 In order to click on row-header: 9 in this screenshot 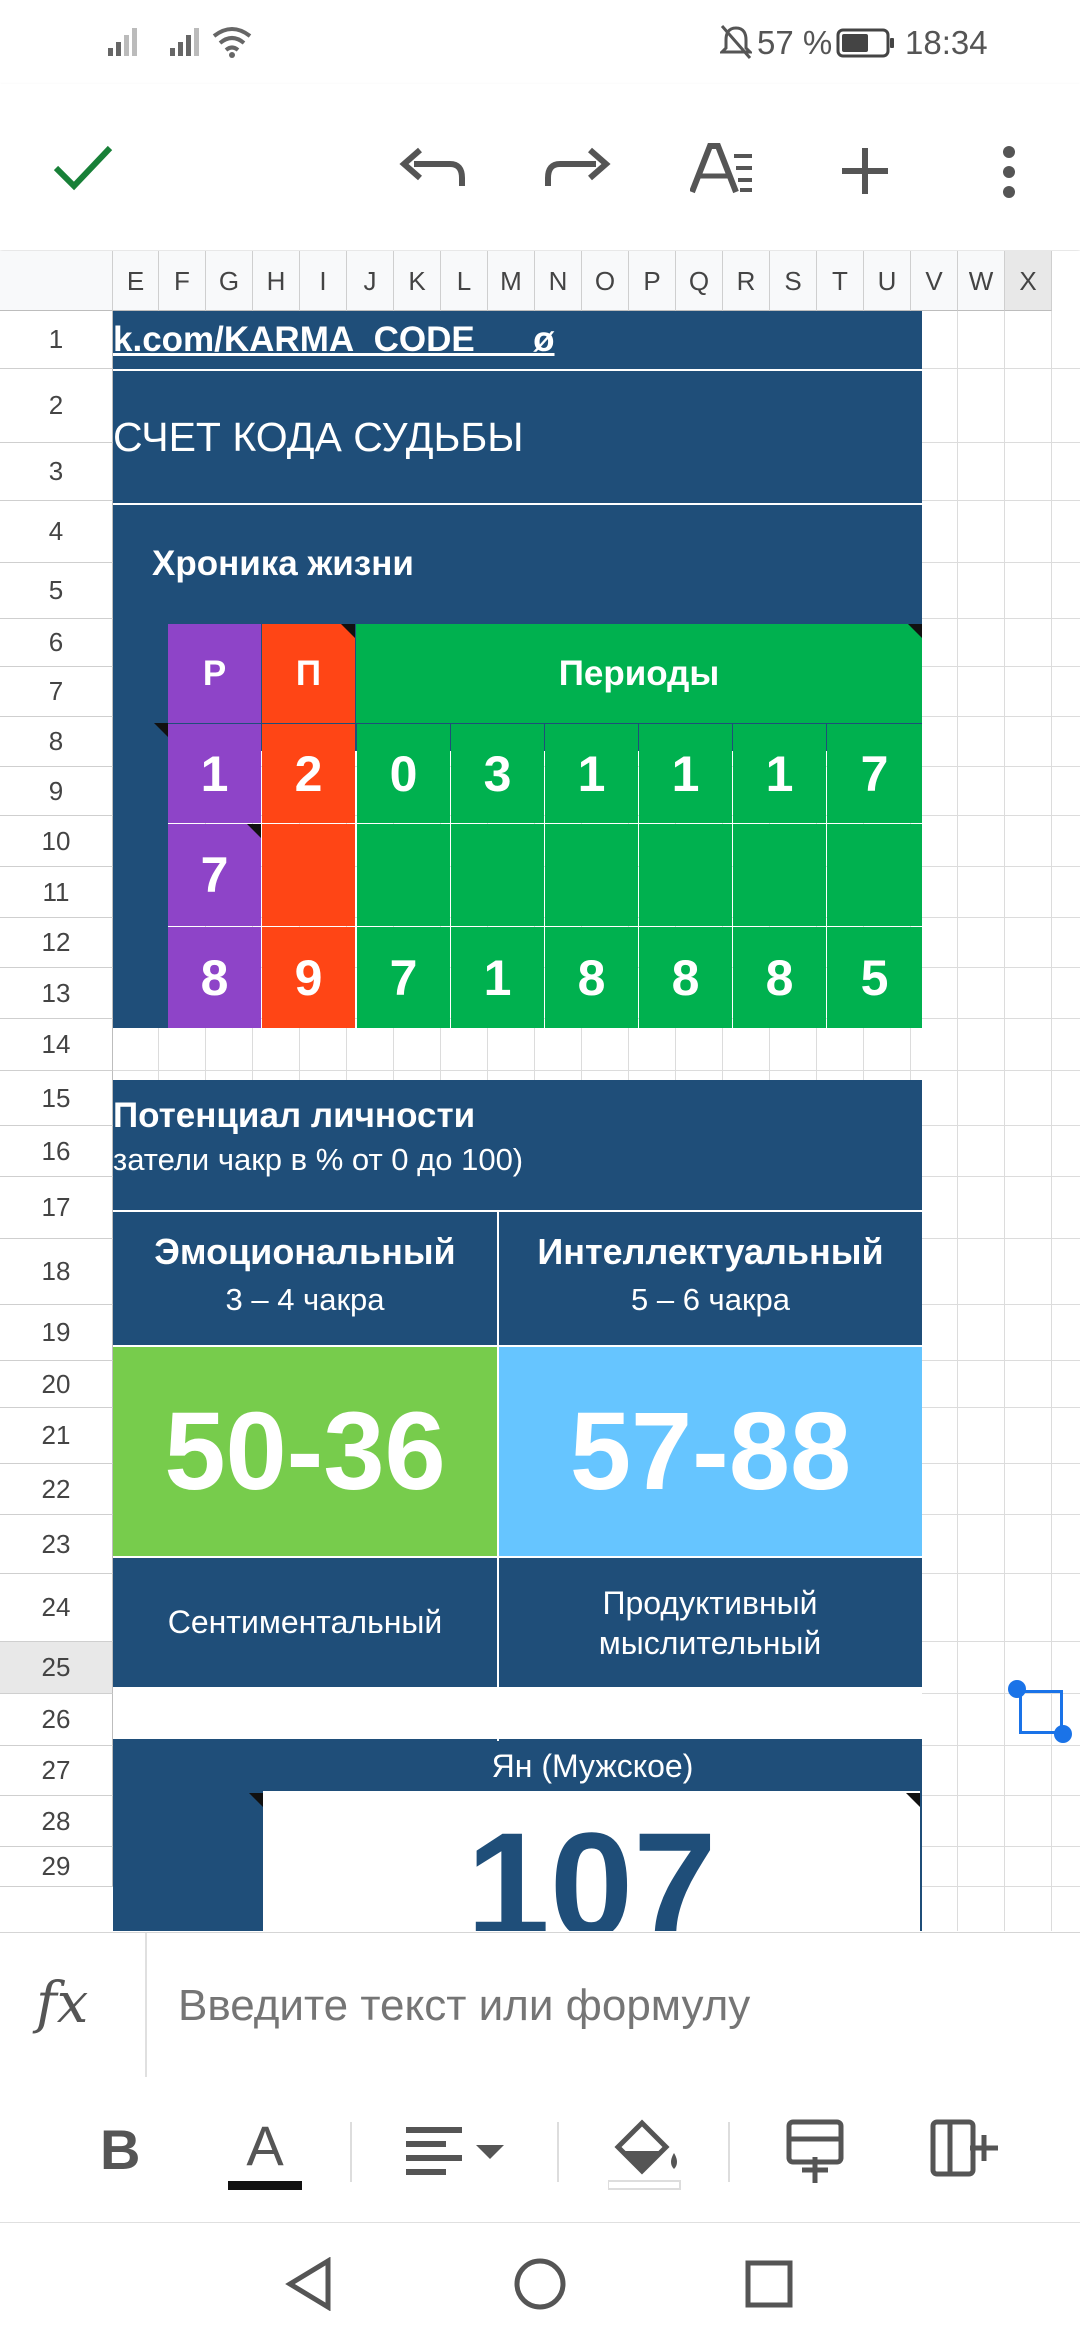, I will do `click(56, 791)`.